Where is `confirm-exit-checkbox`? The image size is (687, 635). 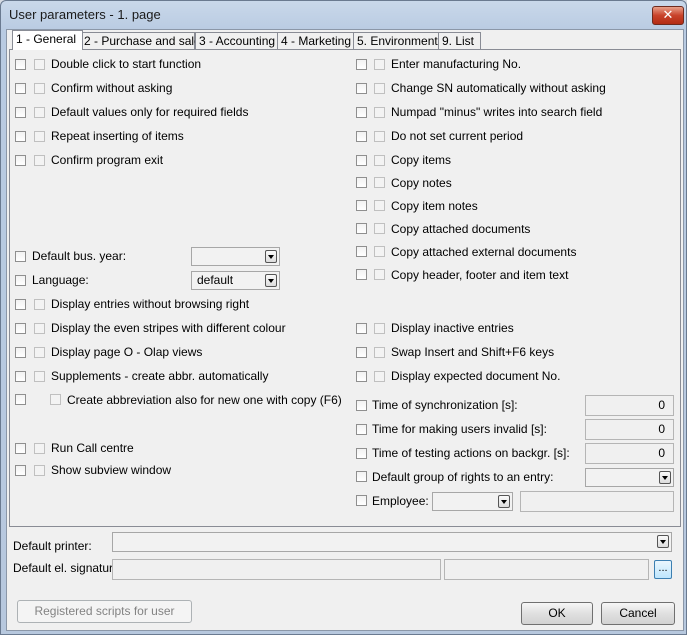 confirm-exit-checkbox is located at coordinates (20, 160).